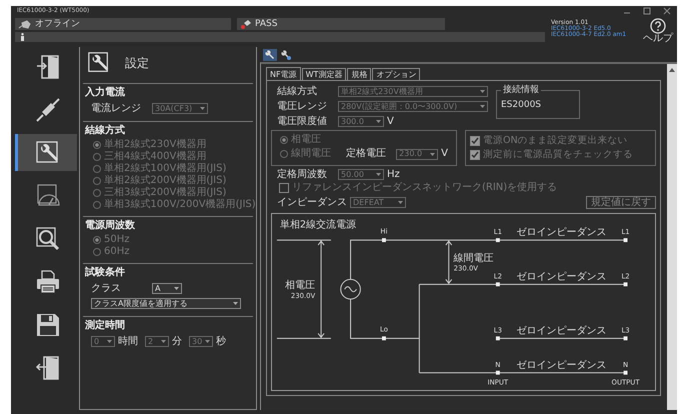 This screenshot has height=414, width=689. What do you see at coordinates (417, 154) in the screenshot?
I see `dropdown: 230.0` at bounding box center [417, 154].